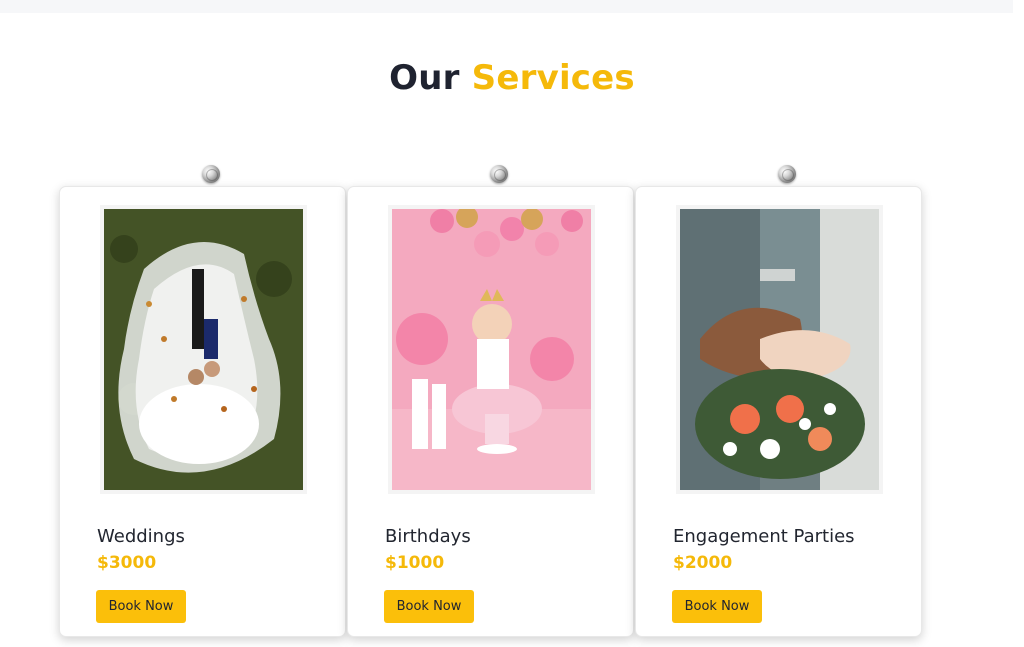  What do you see at coordinates (506, 6) in the screenshot?
I see `top-strip` at bounding box center [506, 6].